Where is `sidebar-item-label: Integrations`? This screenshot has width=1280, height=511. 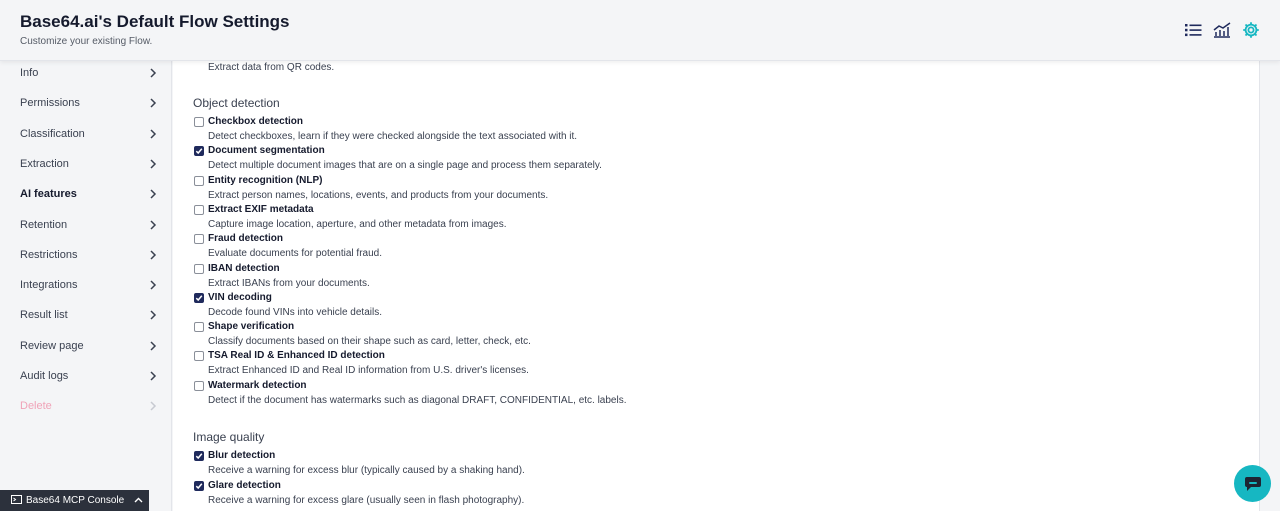
sidebar-item-label: Integrations is located at coordinates (49, 285).